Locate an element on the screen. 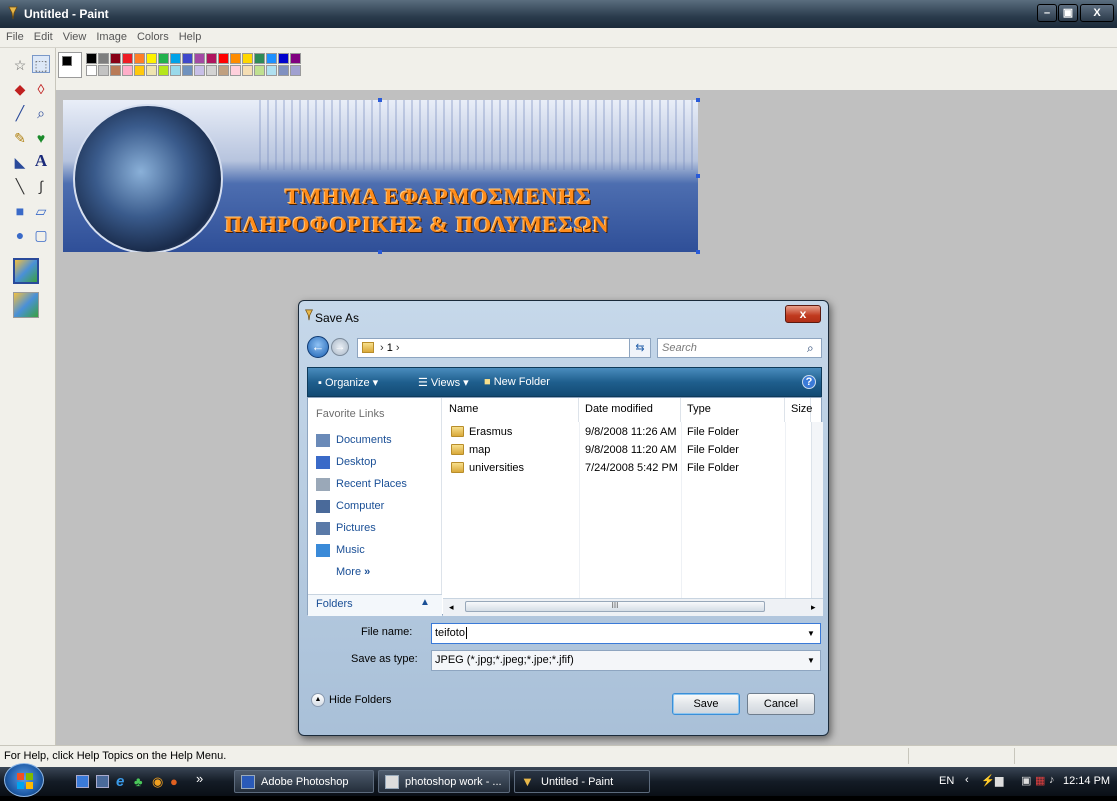  menu-help: Help is located at coordinates (189, 35).